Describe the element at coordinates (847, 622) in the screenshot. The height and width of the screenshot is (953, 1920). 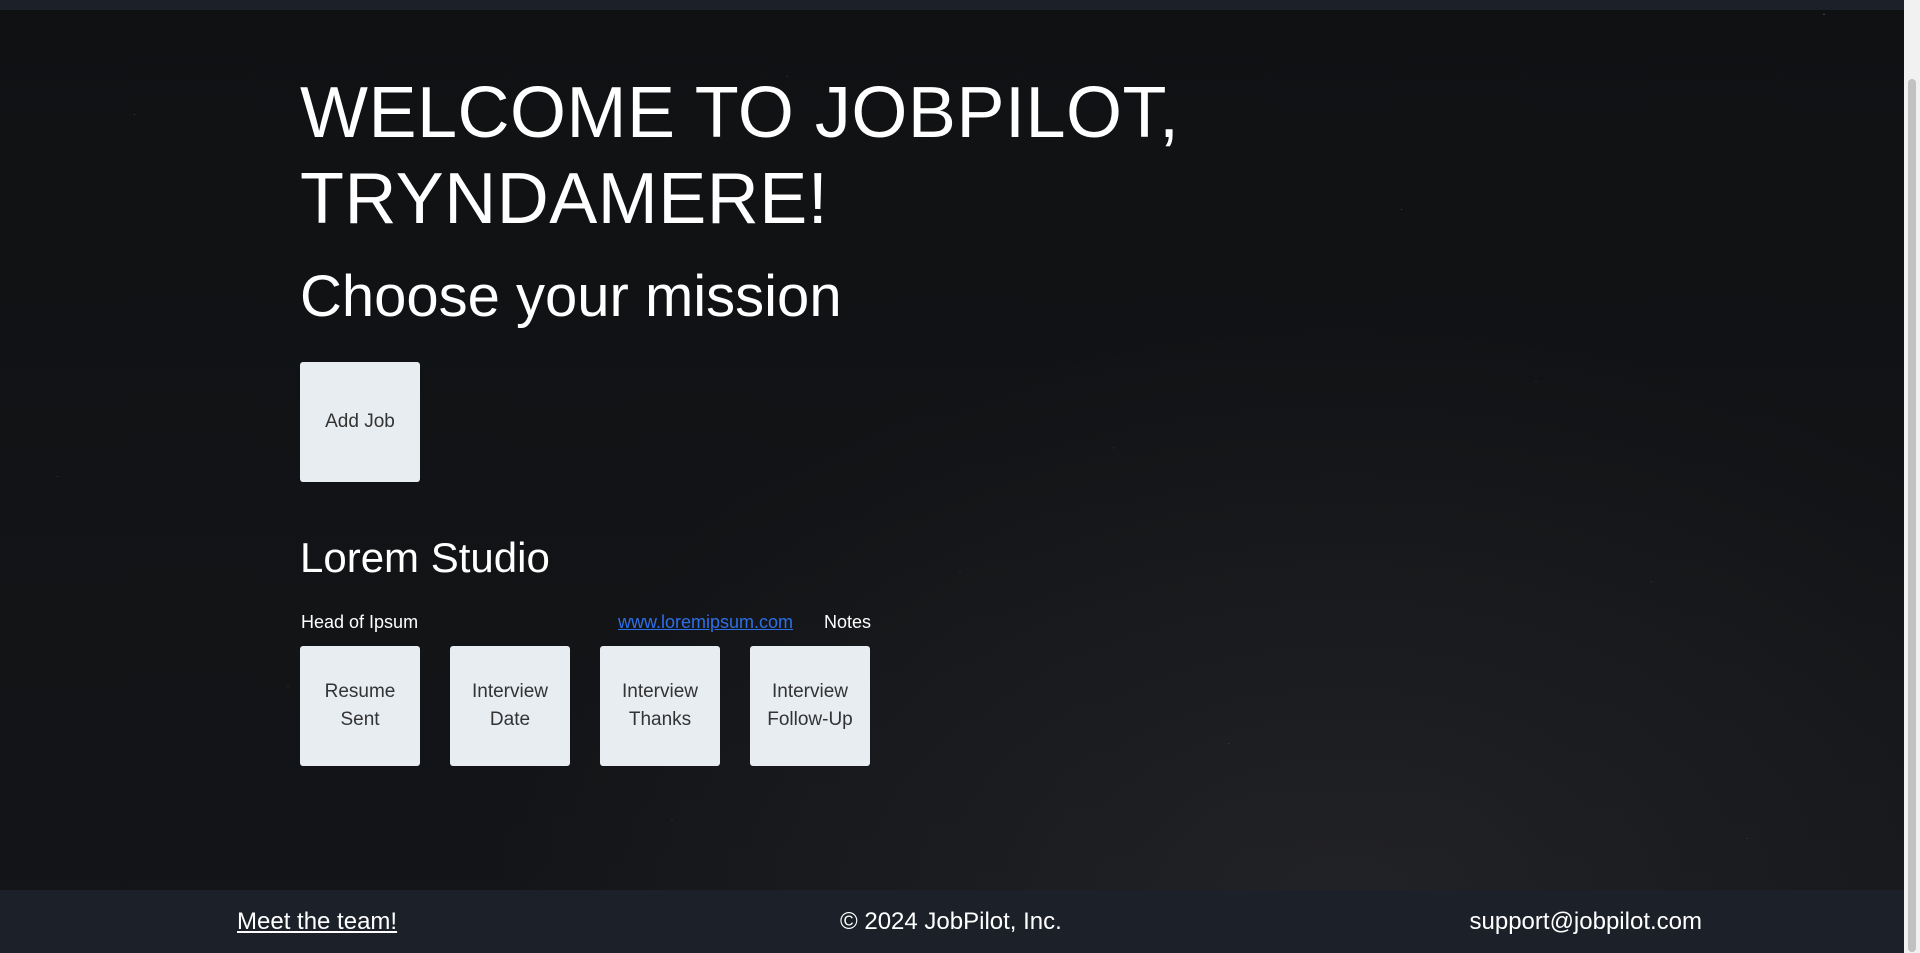
I see `job-notes-label: Notes` at that location.